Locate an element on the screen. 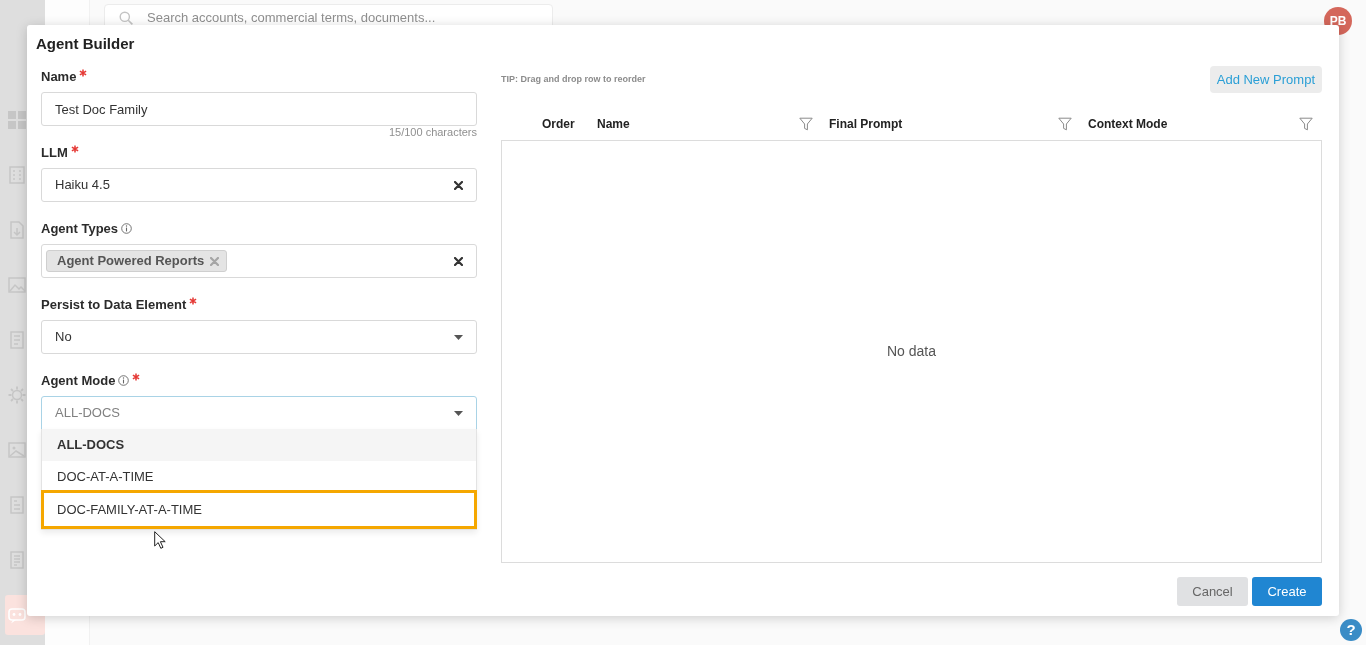  tip-text: TIP: Drag and drop row to reorder is located at coordinates (573, 79).